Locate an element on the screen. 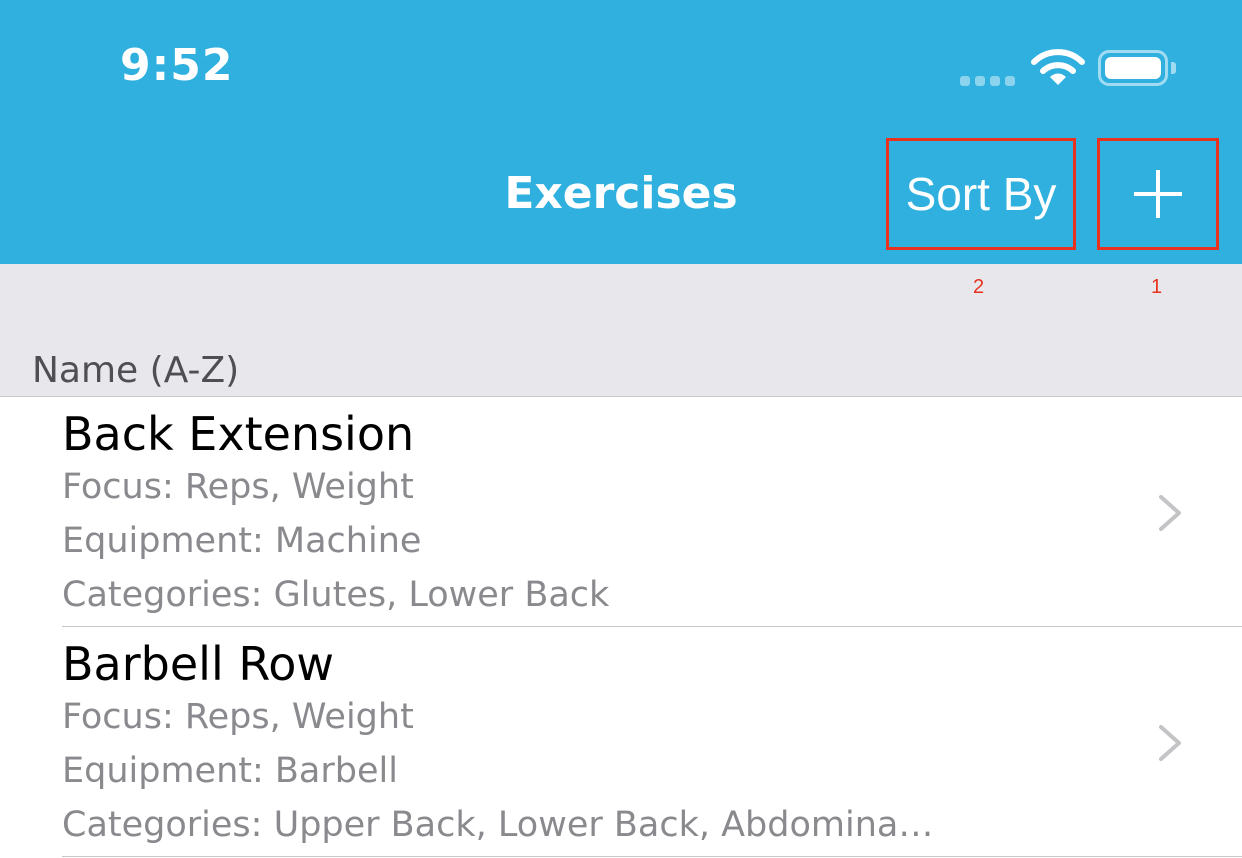 This screenshot has height=858, width=1242. sort-by-button: Sort By is located at coordinates (981, 194).